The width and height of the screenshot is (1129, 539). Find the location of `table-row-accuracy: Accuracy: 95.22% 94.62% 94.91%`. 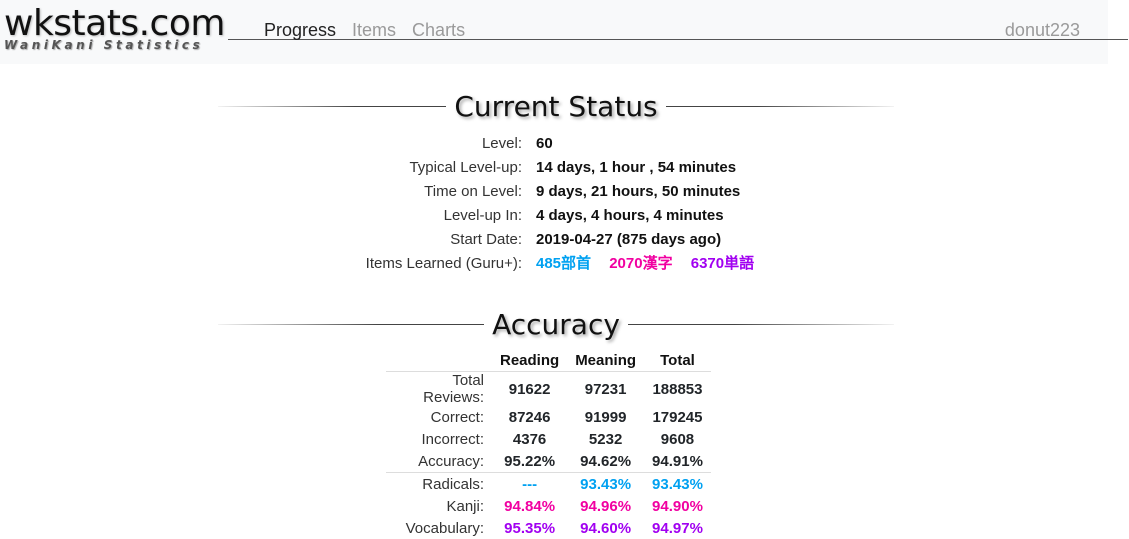

table-row-accuracy: Accuracy: 95.22% 94.62% 94.91% is located at coordinates (548, 461).